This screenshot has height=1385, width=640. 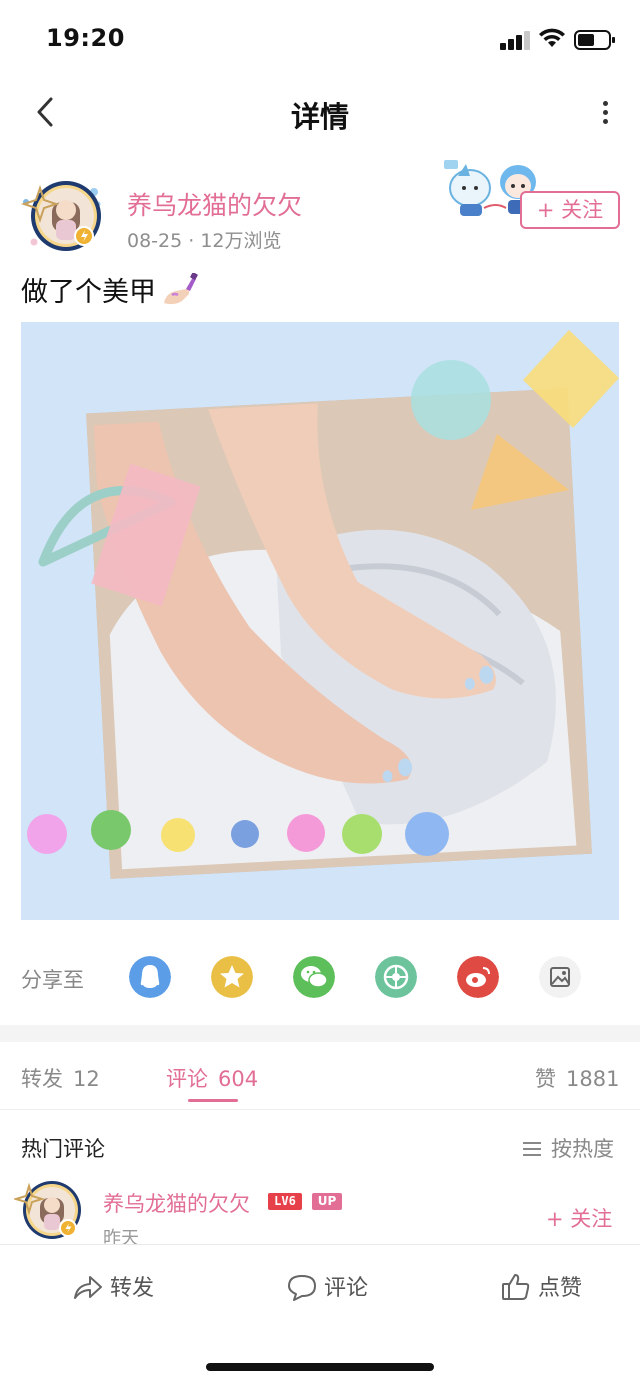 I want to click on post-text: 做了个美甲, so click(x=109, y=289).